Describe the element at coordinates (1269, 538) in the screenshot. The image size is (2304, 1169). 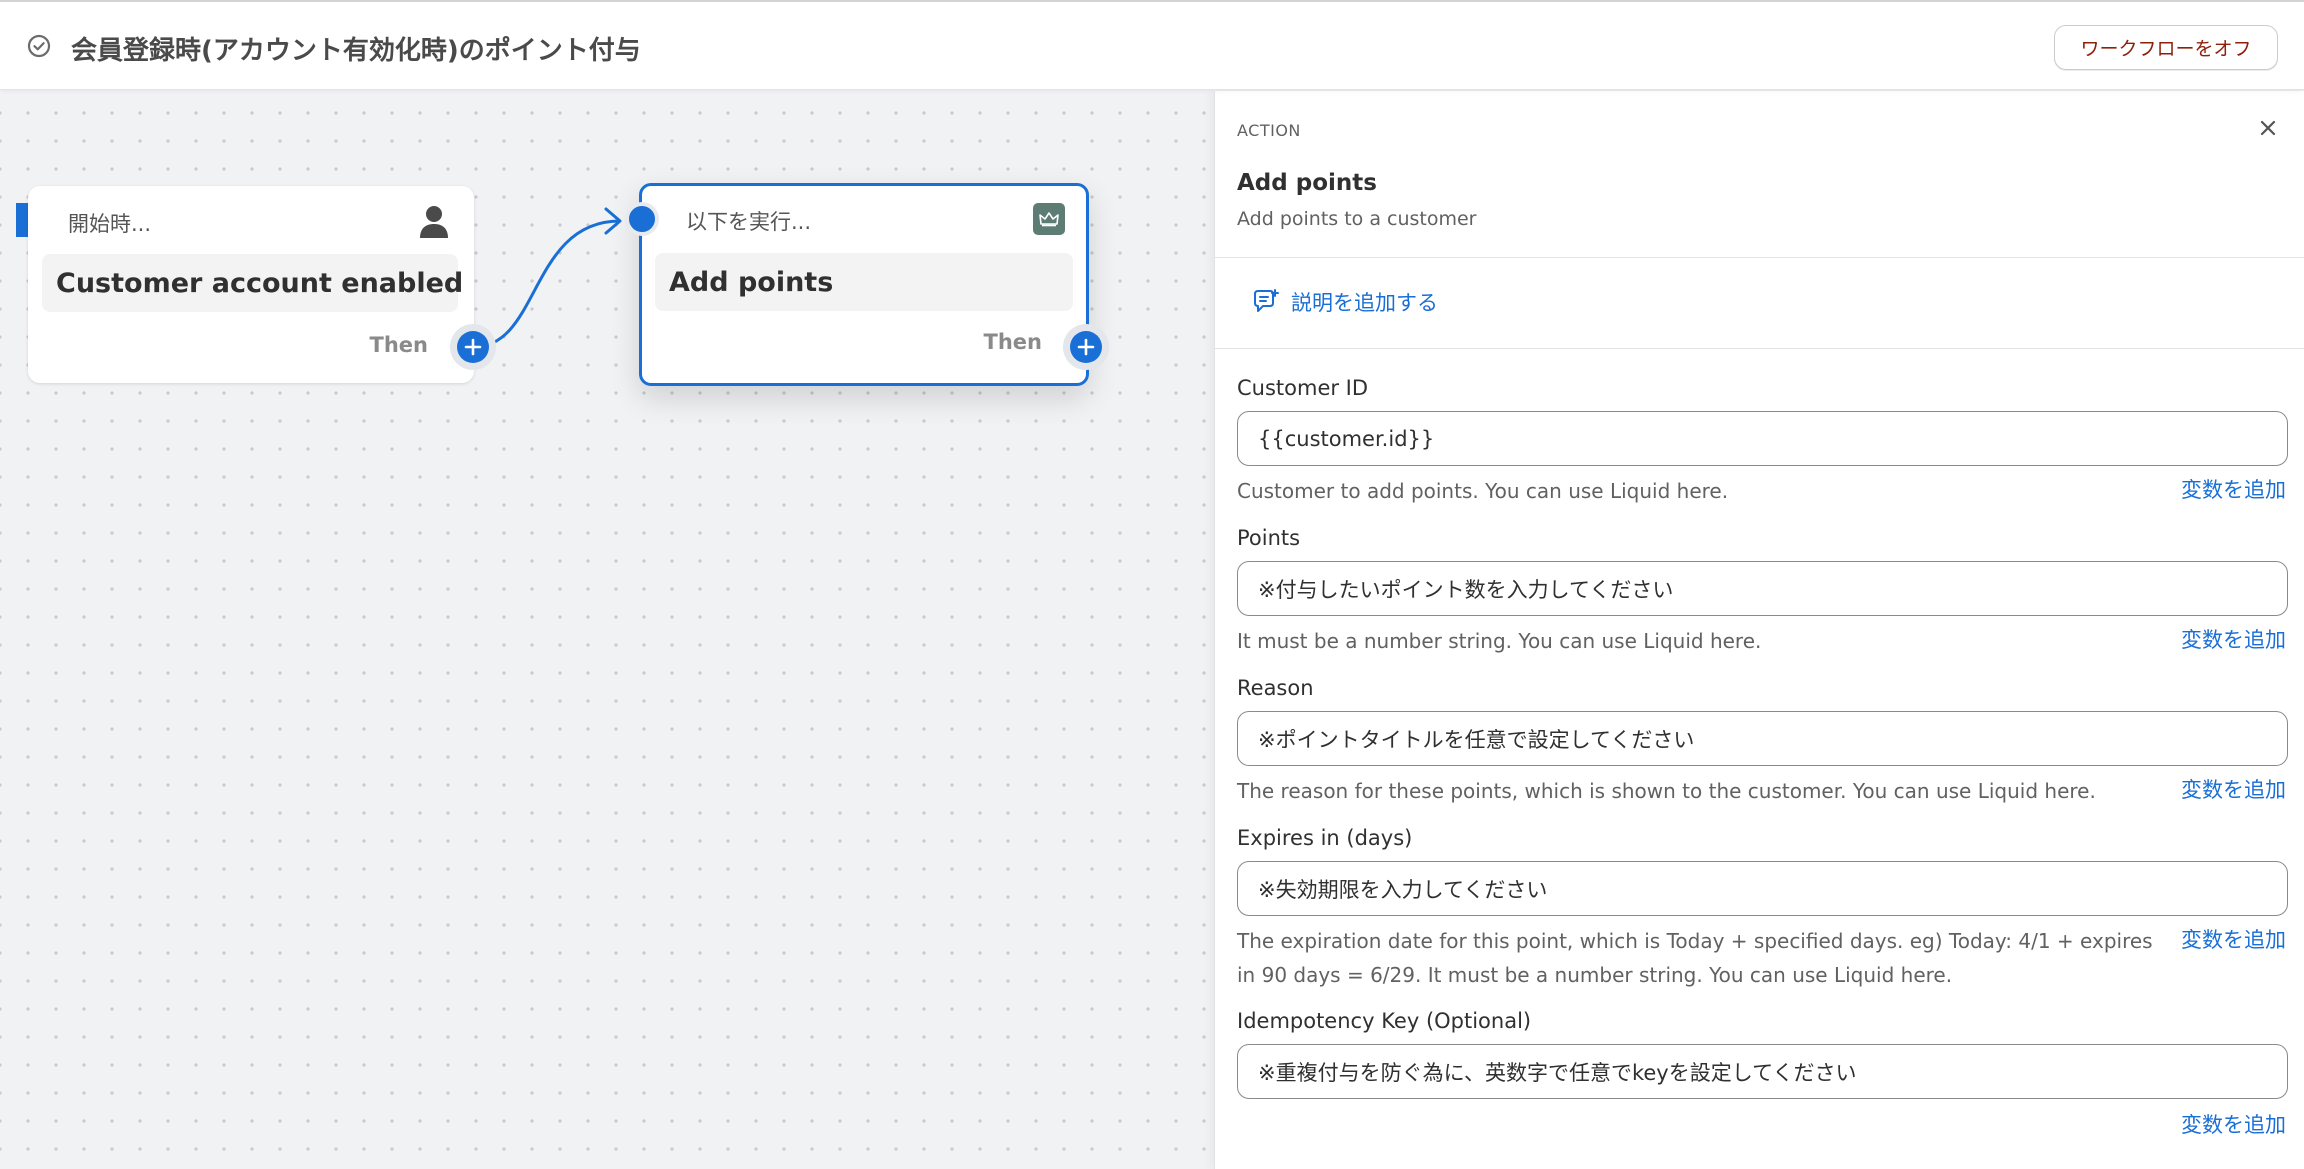
I see `points-label: Points` at that location.